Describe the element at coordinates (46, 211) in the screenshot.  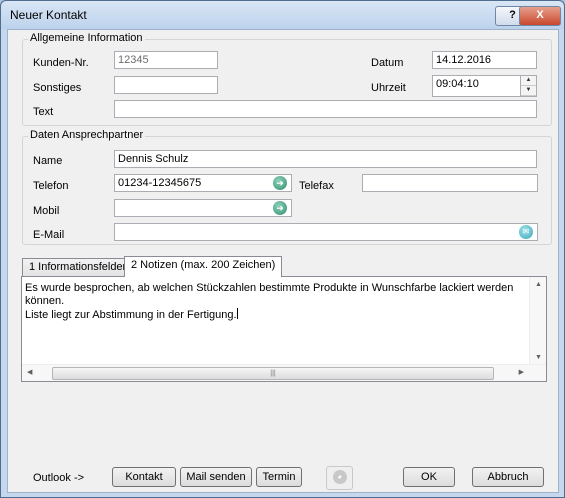
I see `mobil-label: Mobil` at that location.